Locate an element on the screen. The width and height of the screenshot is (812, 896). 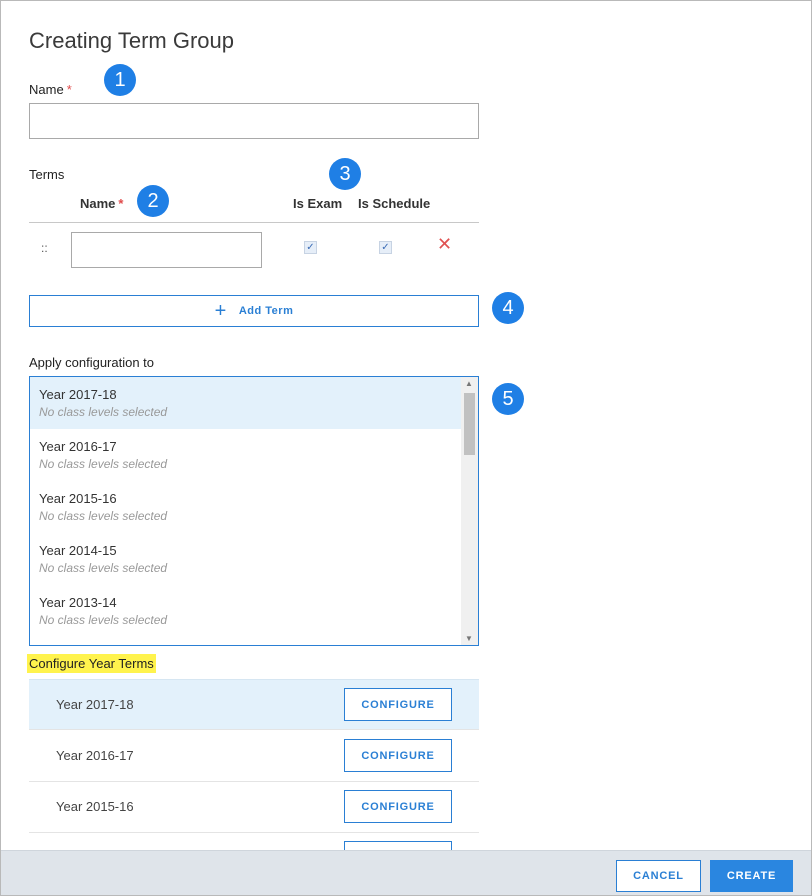
name-label-text: Name is located at coordinates (46, 89).